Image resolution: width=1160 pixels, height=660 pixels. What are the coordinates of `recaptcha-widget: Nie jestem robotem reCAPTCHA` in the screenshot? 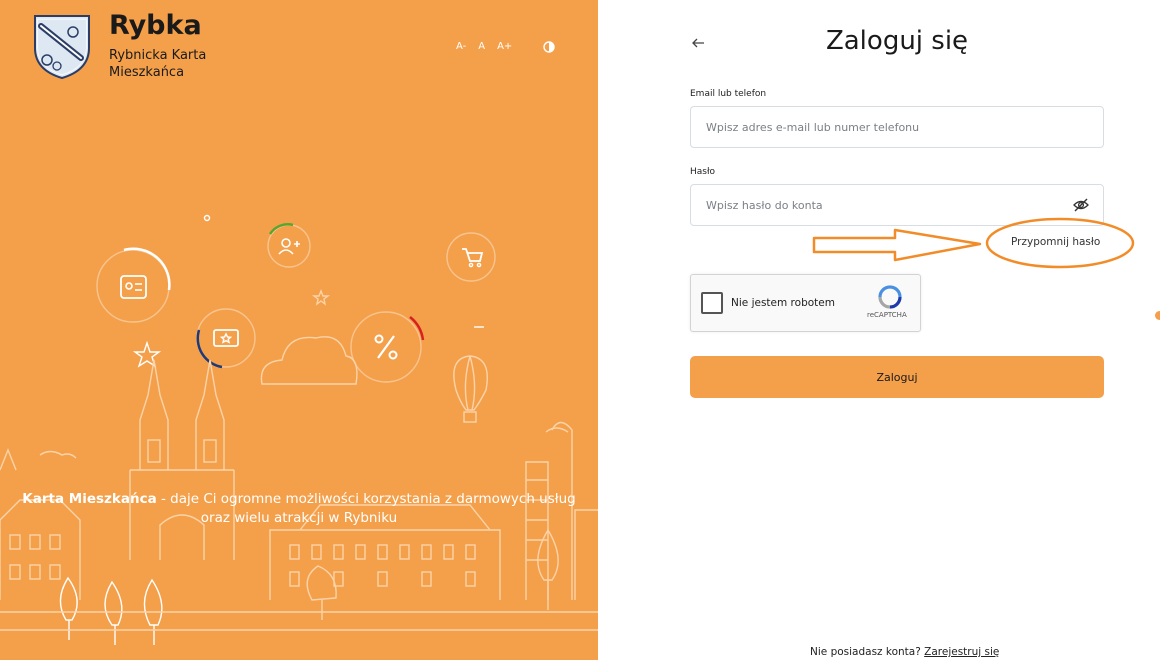 It's located at (805, 303).